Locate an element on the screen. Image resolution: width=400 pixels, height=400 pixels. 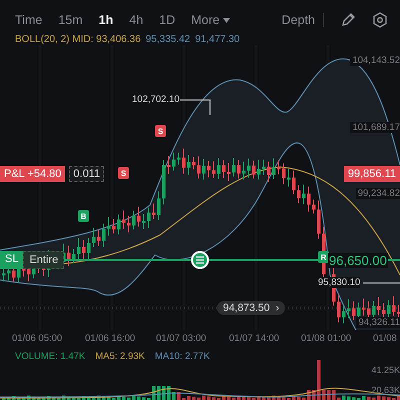
trade-marker: S is located at coordinates (123, 173).